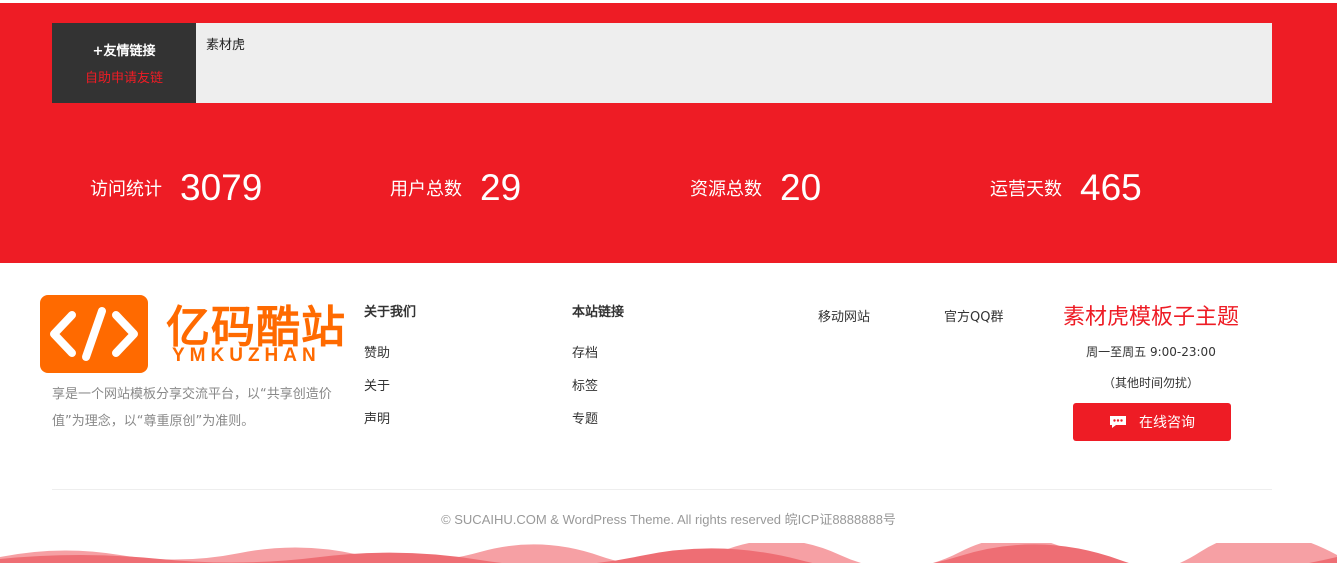  Describe the element at coordinates (390, 312) in the screenshot. I see `column-title: 关于我们` at that location.